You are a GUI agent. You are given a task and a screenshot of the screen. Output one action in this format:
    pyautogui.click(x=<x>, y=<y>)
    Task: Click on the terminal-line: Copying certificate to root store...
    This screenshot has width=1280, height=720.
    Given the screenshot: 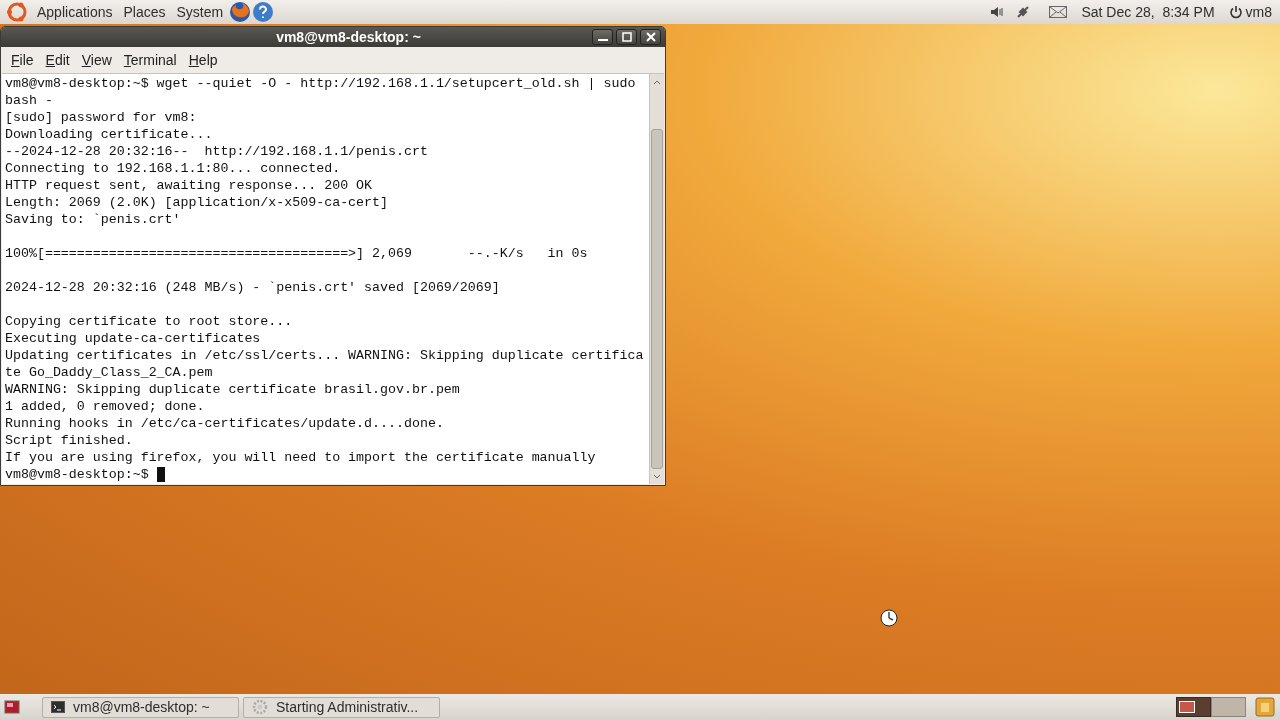 What is the action you would take?
    pyautogui.click(x=149, y=321)
    